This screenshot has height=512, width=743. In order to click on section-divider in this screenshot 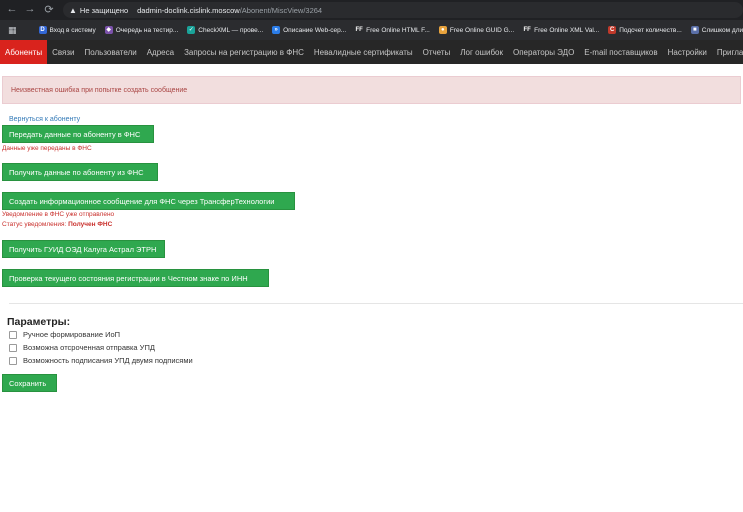, I will do `click(376, 303)`.